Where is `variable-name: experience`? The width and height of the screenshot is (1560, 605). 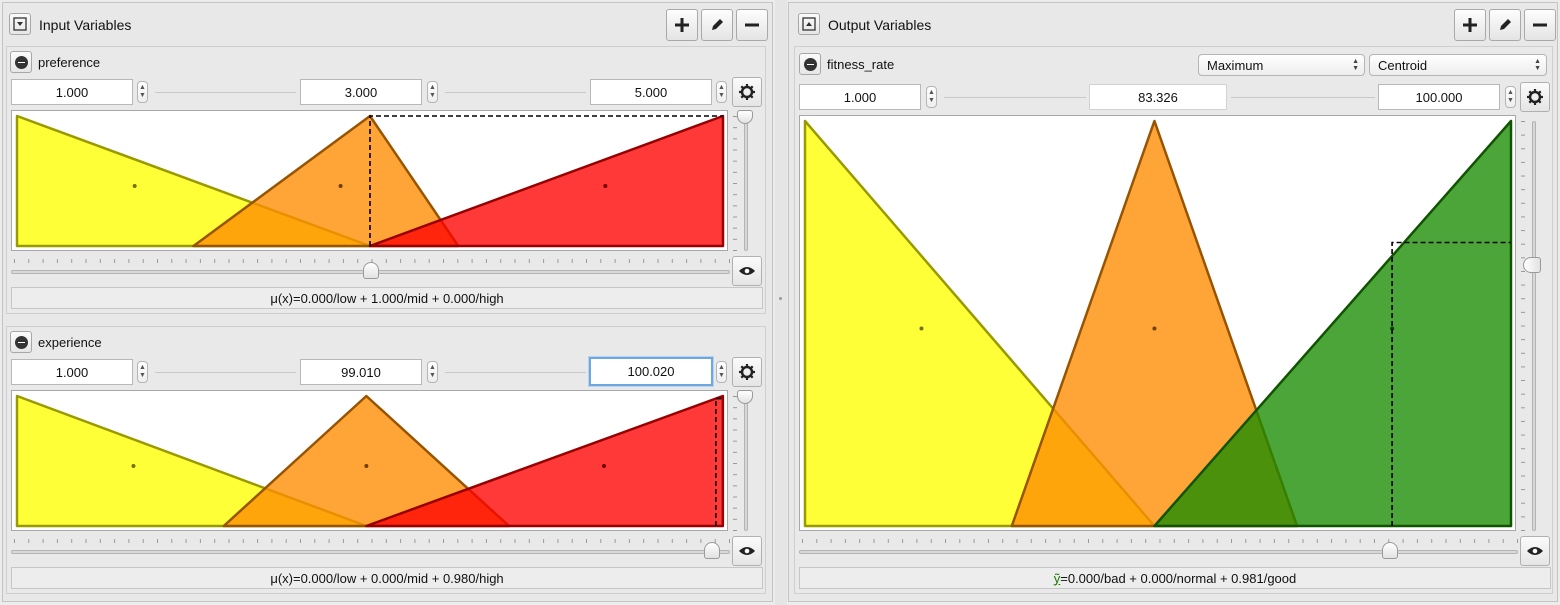 variable-name: experience is located at coordinates (70, 342).